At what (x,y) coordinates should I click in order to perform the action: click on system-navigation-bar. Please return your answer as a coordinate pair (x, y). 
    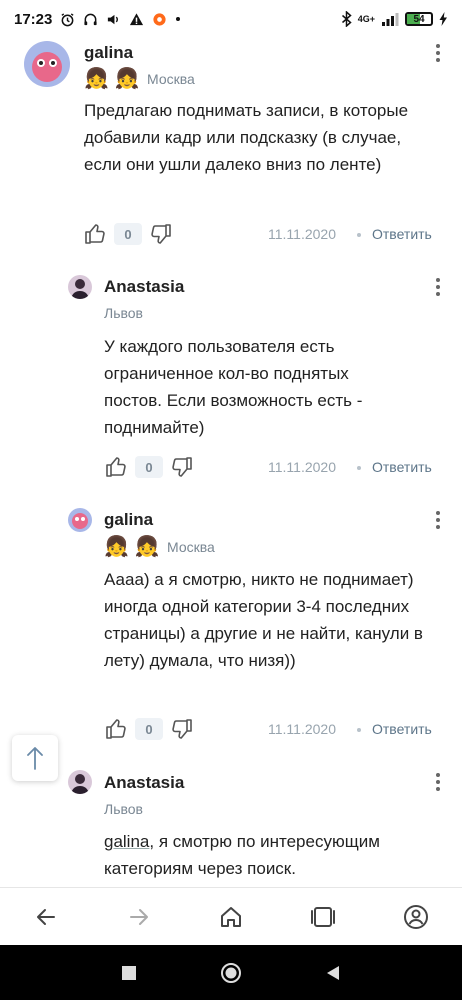
    Looking at the image, I should click on (231, 972).